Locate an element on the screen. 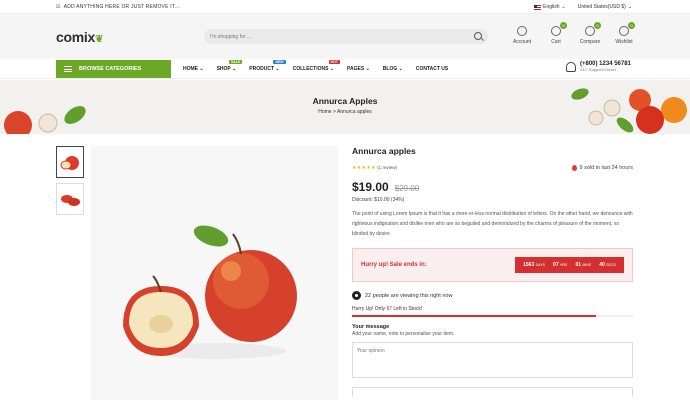  compare-button: 0 Compare is located at coordinates (590, 33).